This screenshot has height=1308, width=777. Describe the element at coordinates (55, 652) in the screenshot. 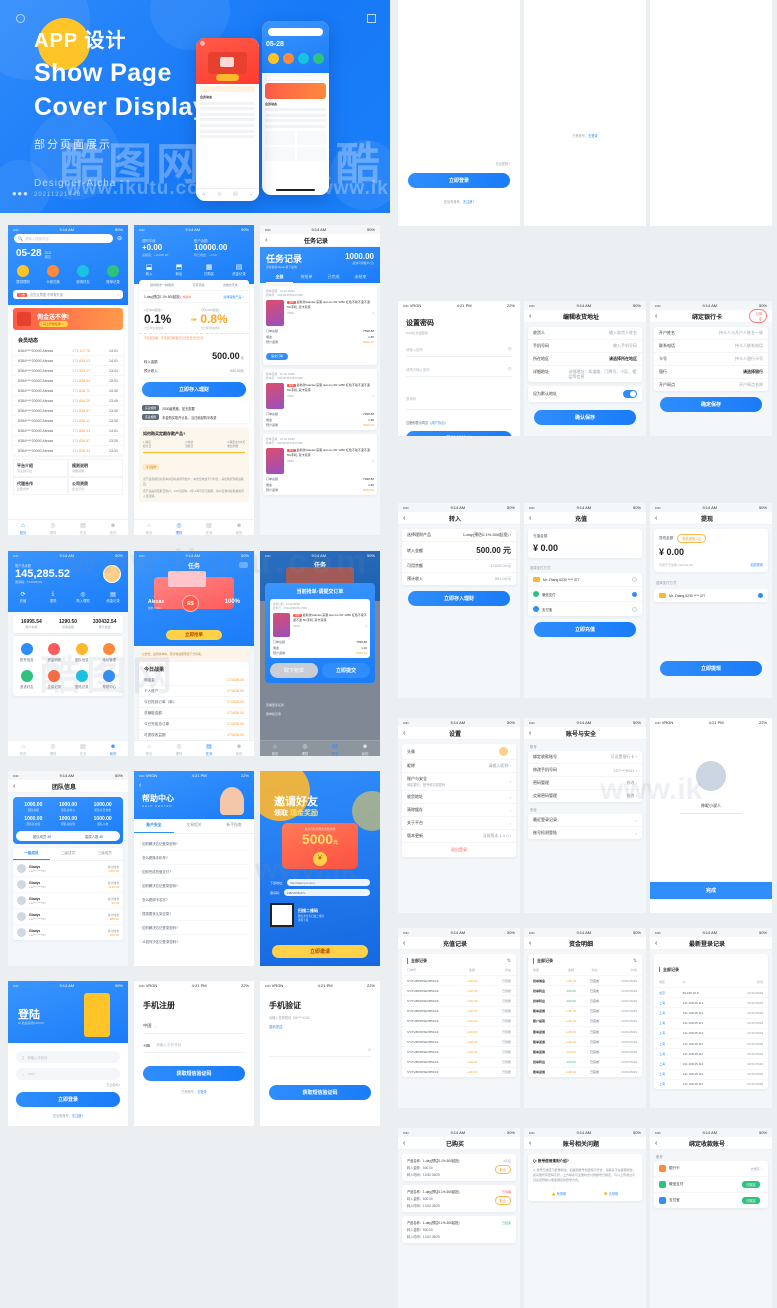

I see `menu-item: 资金明细` at that location.